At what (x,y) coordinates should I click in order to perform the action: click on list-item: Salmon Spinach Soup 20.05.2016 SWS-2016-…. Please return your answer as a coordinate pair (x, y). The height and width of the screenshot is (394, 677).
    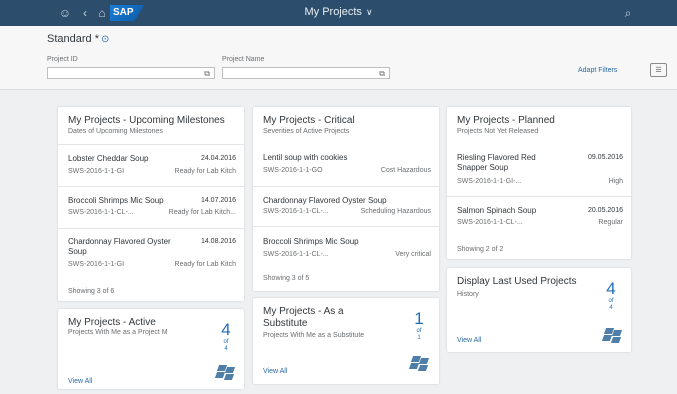
    Looking at the image, I should click on (539, 215).